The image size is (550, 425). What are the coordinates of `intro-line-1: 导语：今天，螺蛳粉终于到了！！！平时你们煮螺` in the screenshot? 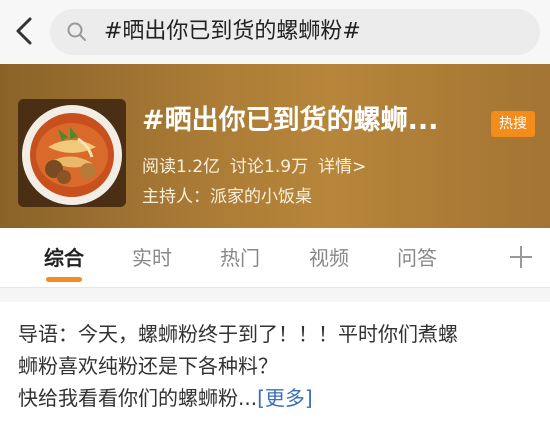 It's located at (238, 334).